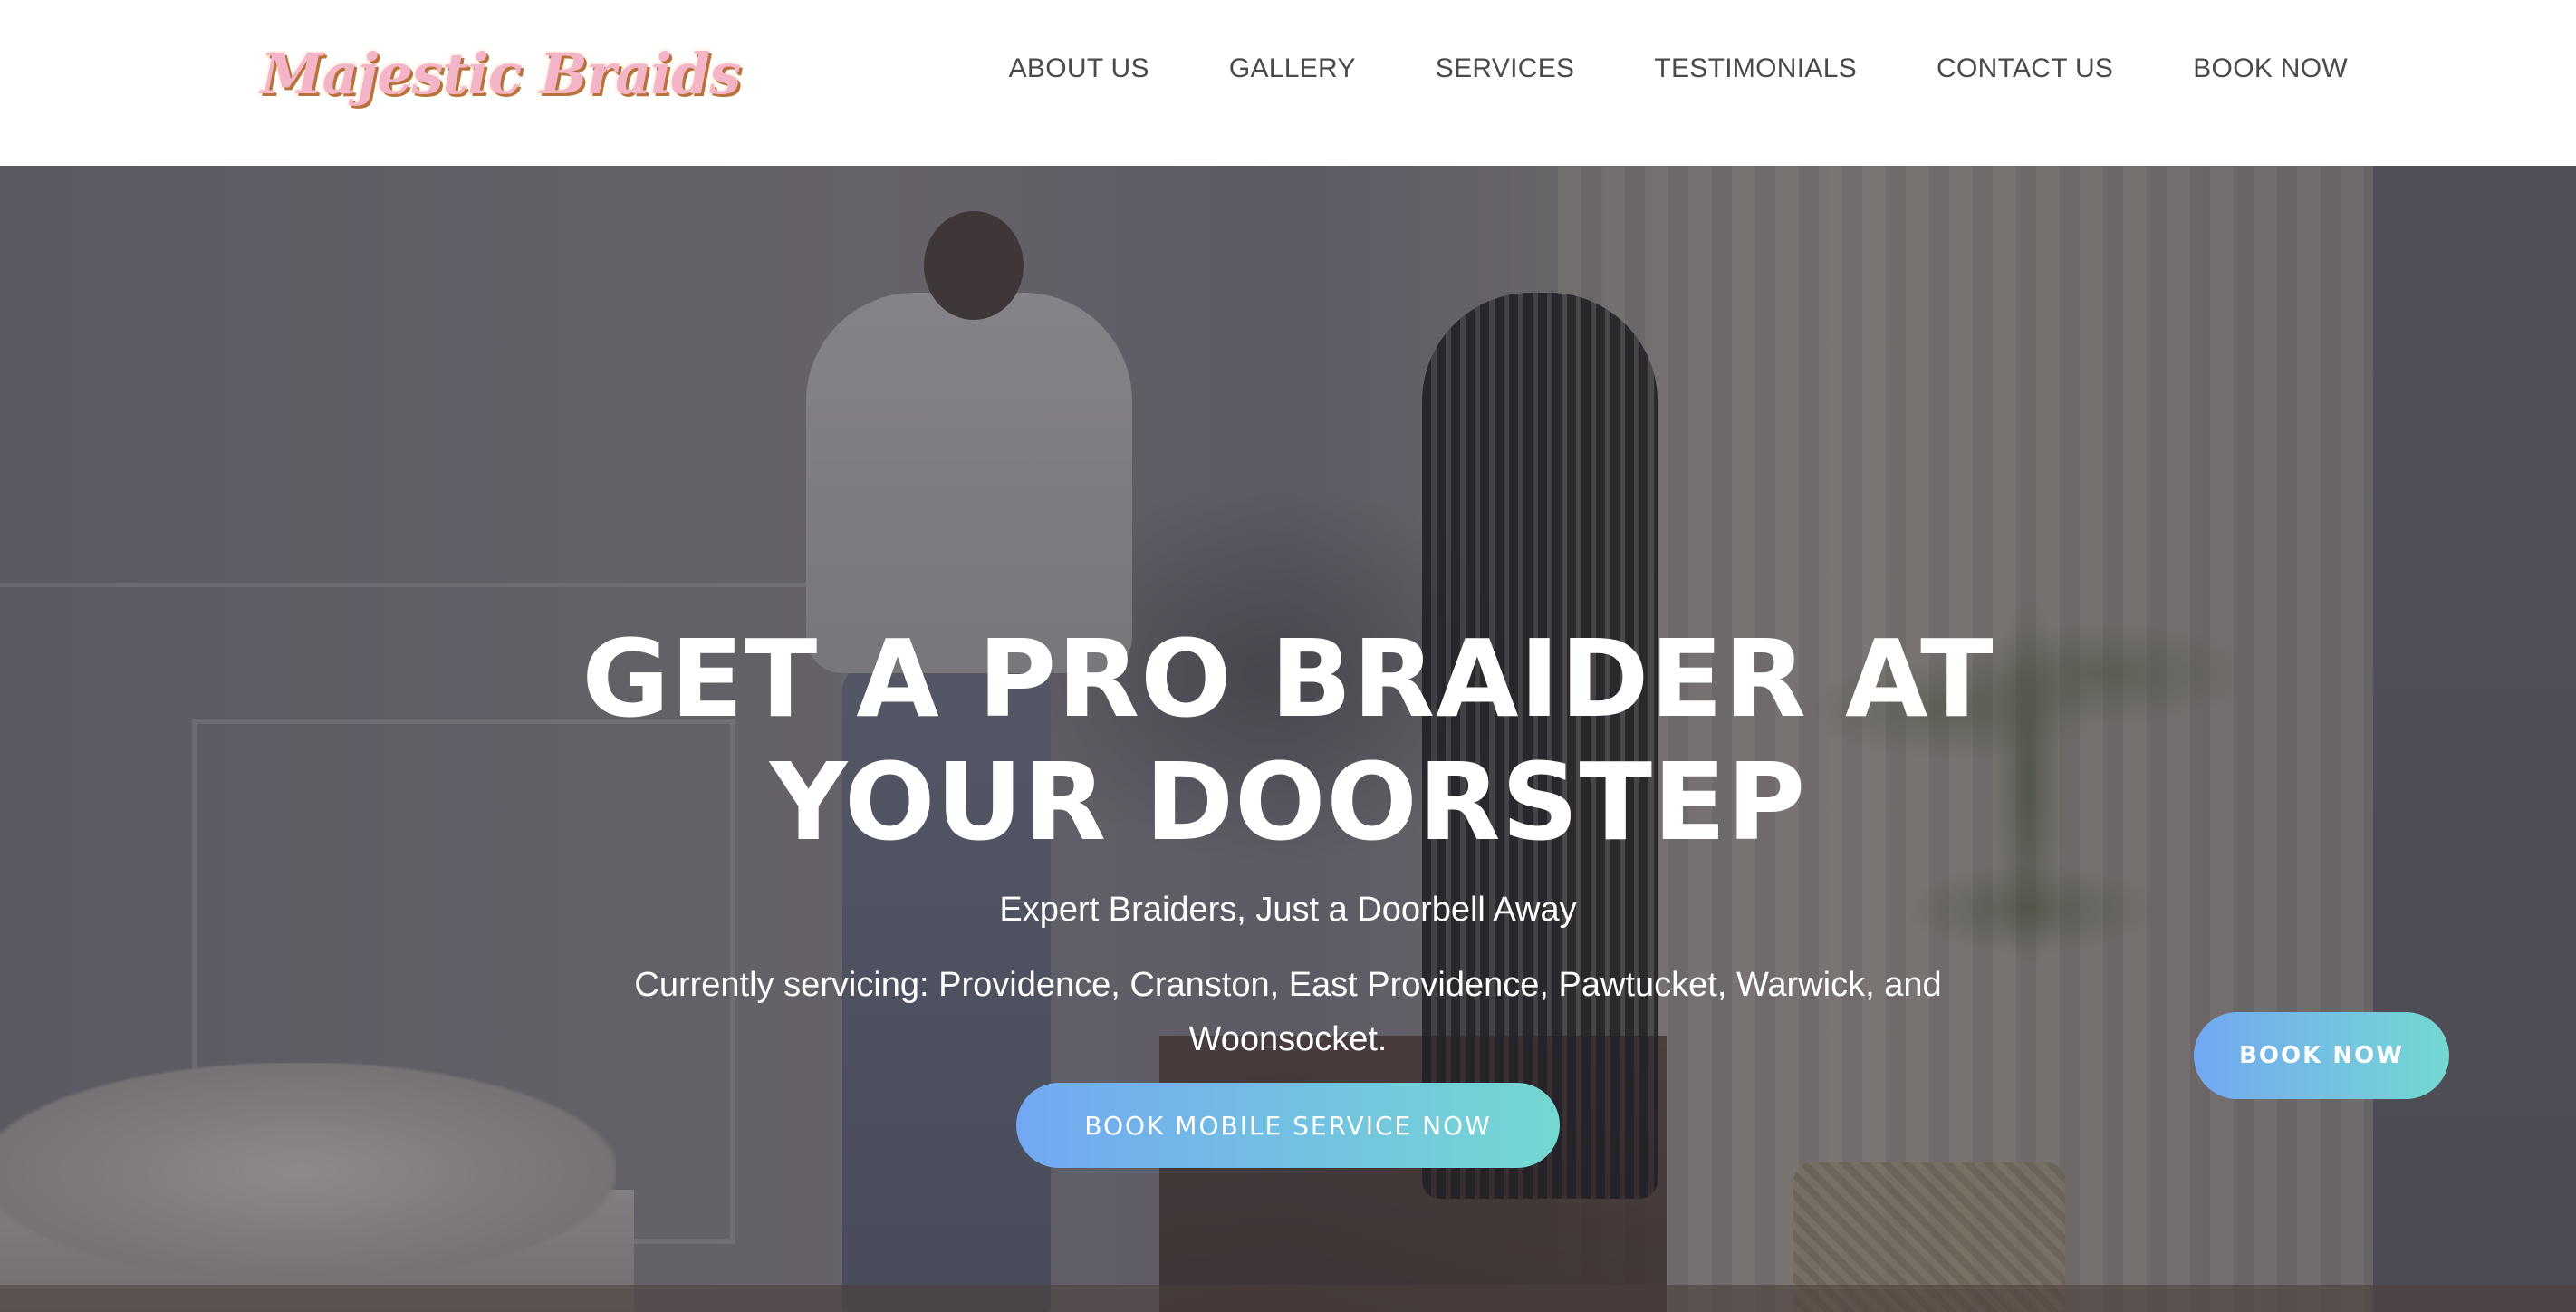 This screenshot has width=2576, height=1312. I want to click on logo-text: Majestic Braids, so click(500, 73).